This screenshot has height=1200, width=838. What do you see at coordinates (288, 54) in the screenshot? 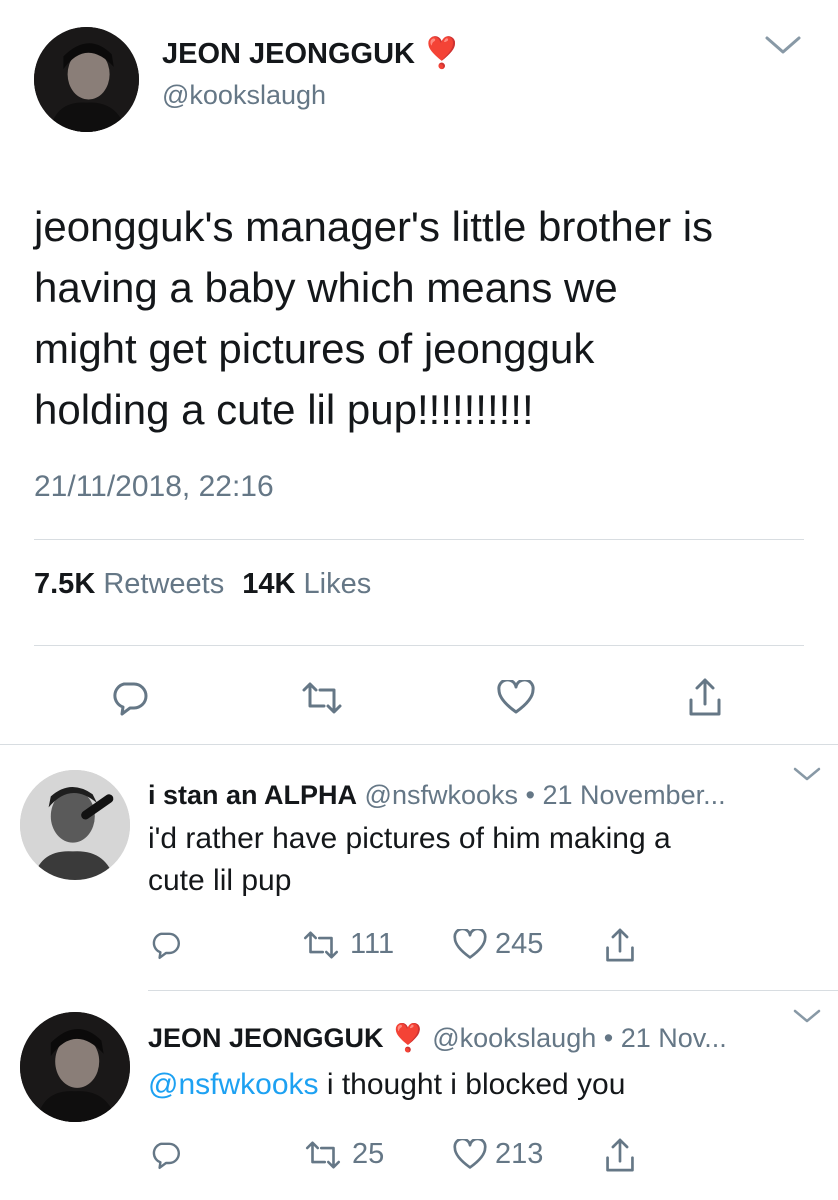
I see `display-name-text: JEON JEONGGUK` at bounding box center [288, 54].